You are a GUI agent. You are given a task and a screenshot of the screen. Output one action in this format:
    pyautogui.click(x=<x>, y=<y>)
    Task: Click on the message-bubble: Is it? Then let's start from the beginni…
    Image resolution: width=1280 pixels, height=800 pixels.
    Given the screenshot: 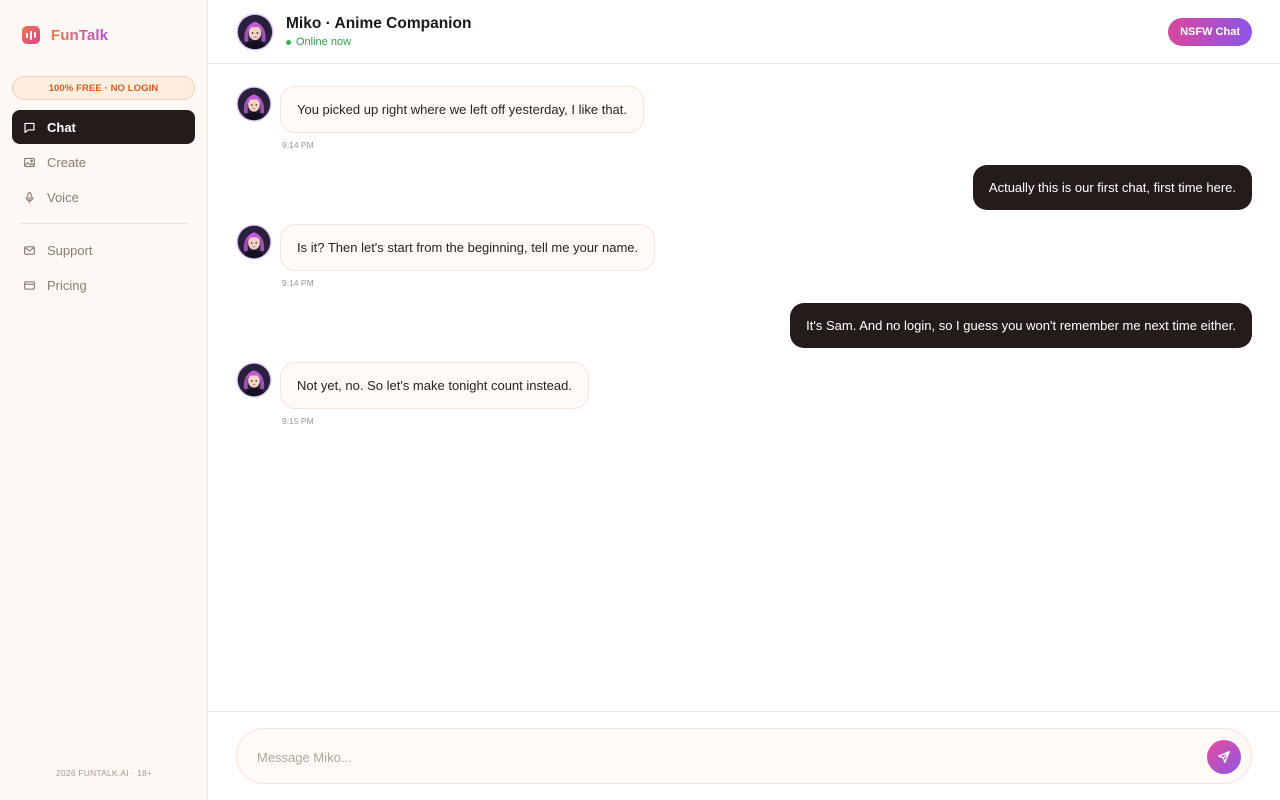 What is the action you would take?
    pyautogui.click(x=468, y=247)
    